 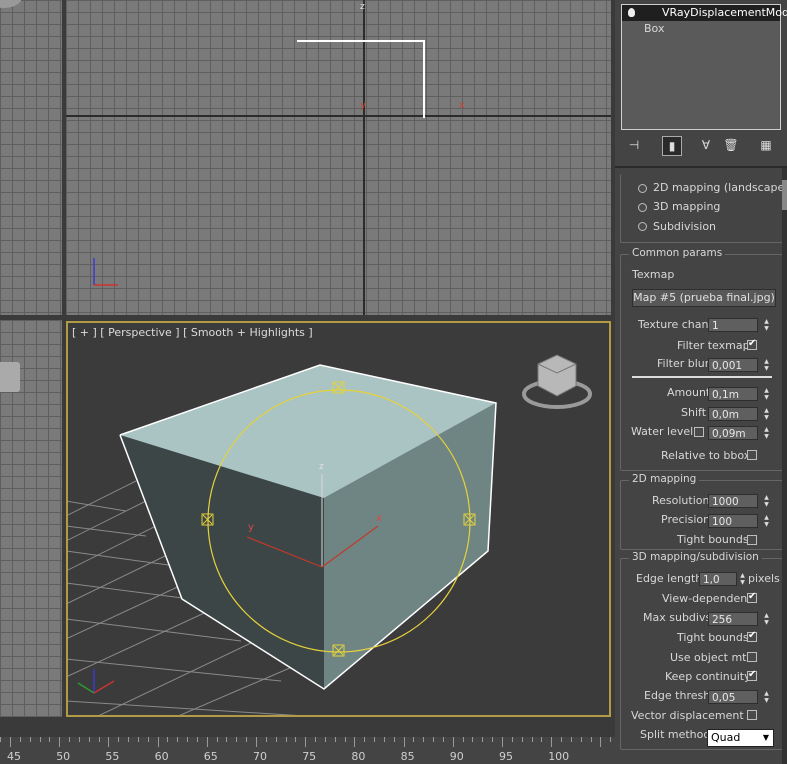 I want to click on precision-spinner: ▲ ▼, so click(x=766, y=521).